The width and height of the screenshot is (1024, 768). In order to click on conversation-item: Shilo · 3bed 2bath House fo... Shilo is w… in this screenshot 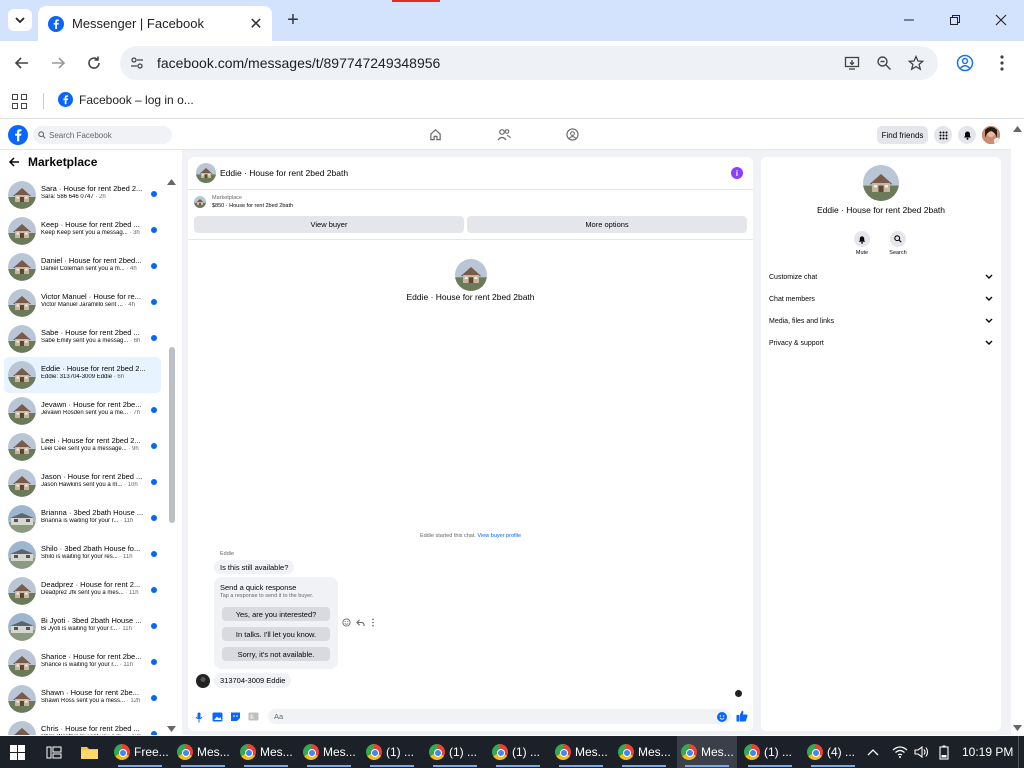, I will do `click(82, 555)`.